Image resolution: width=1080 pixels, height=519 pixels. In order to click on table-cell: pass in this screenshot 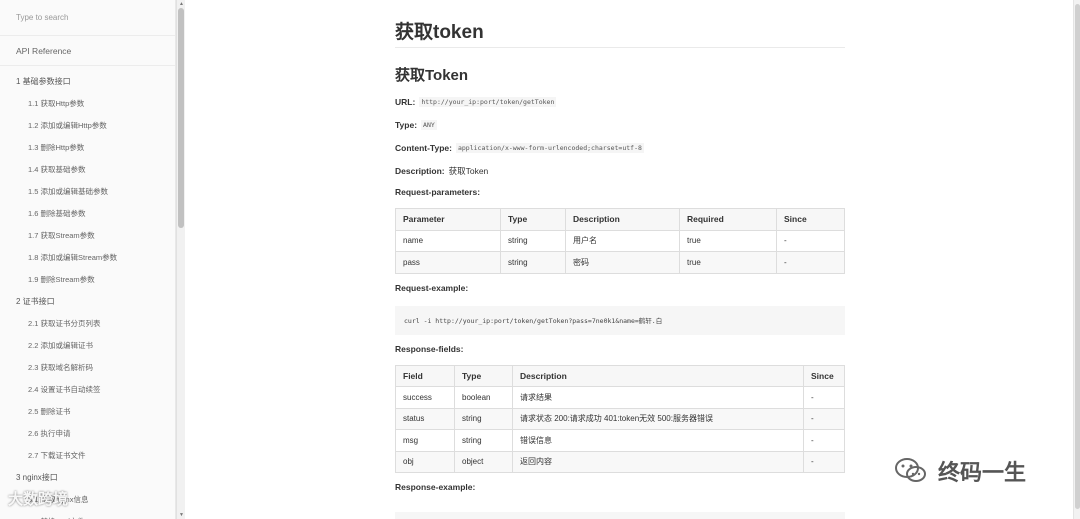, I will do `click(448, 262)`.